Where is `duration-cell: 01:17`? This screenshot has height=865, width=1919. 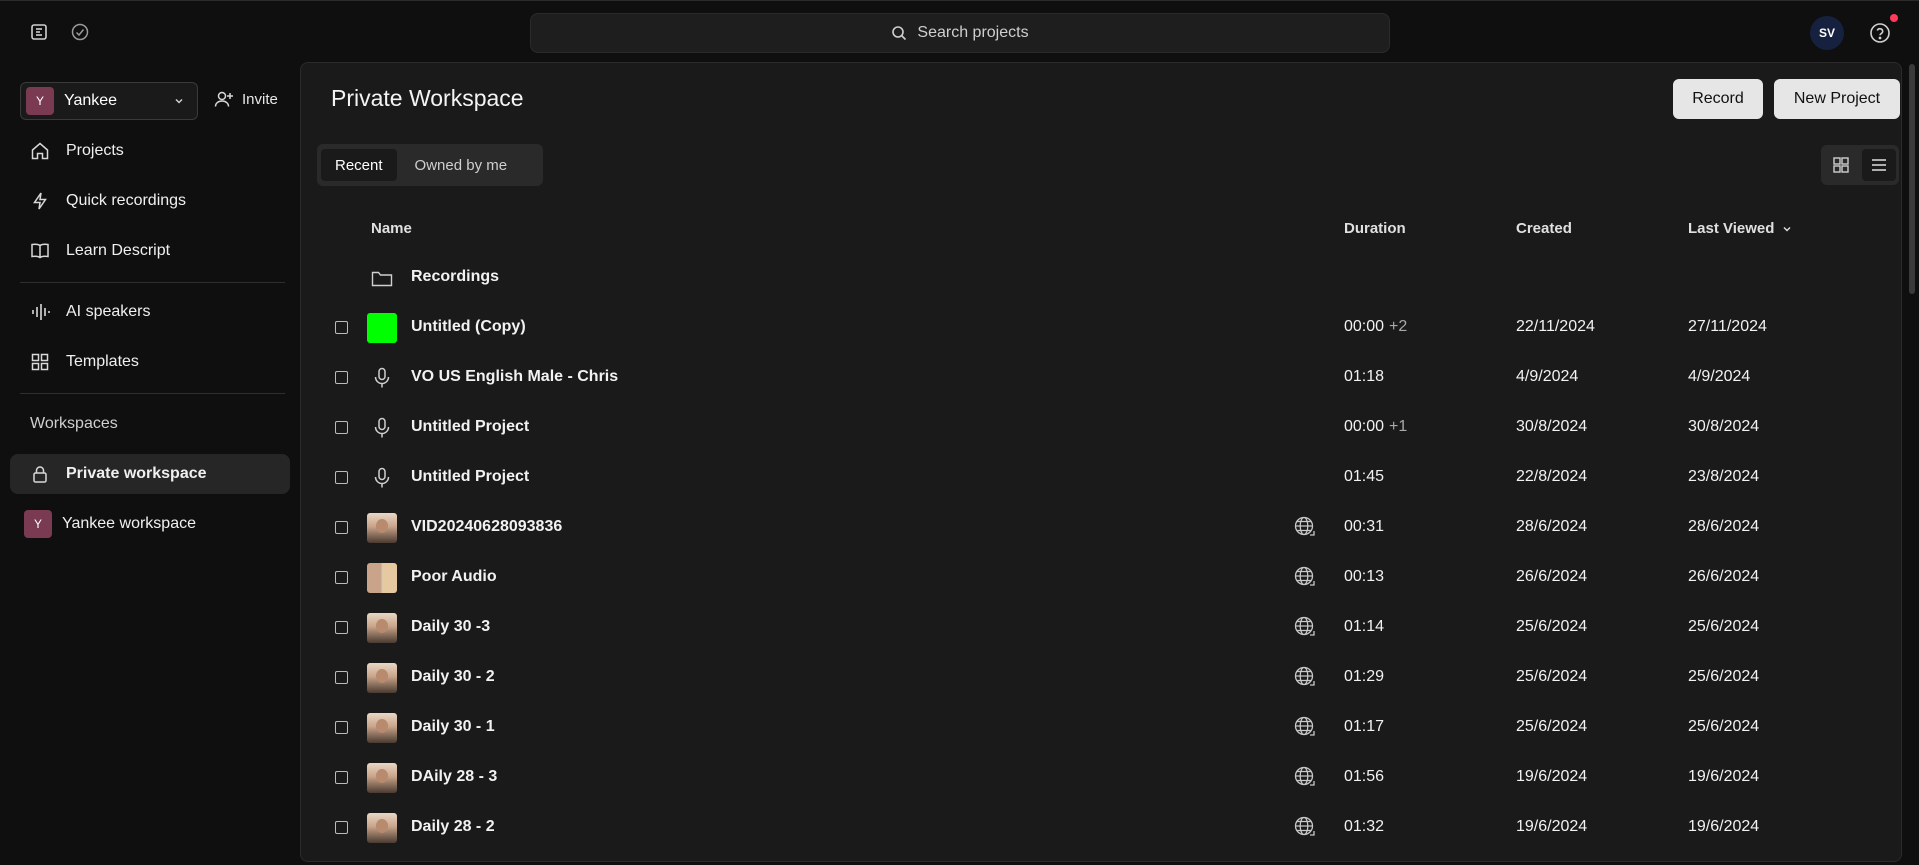
duration-cell: 01:17 is located at coordinates (1364, 727).